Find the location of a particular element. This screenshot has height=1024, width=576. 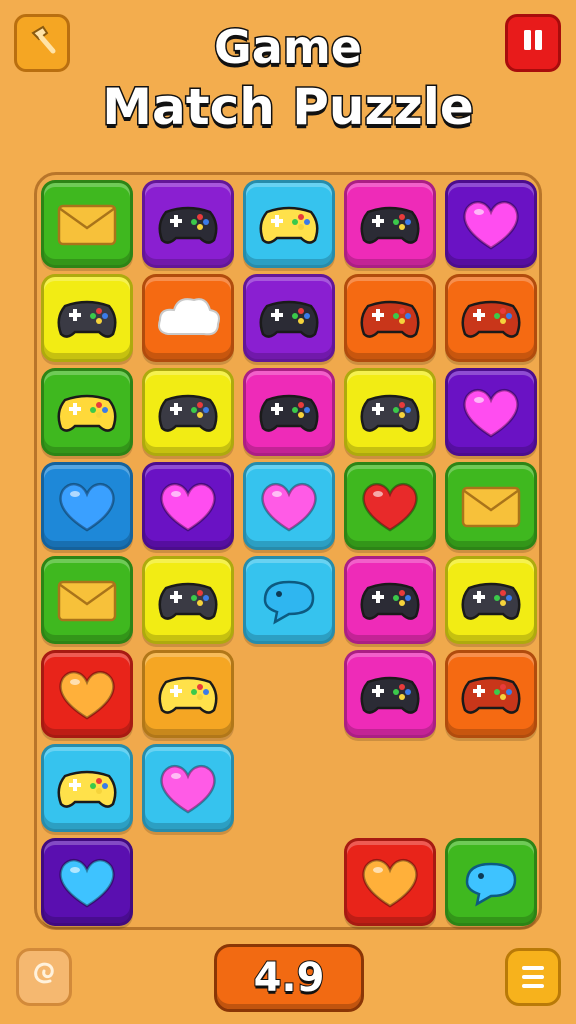

tile-blue-heart is located at coordinates (87, 506).